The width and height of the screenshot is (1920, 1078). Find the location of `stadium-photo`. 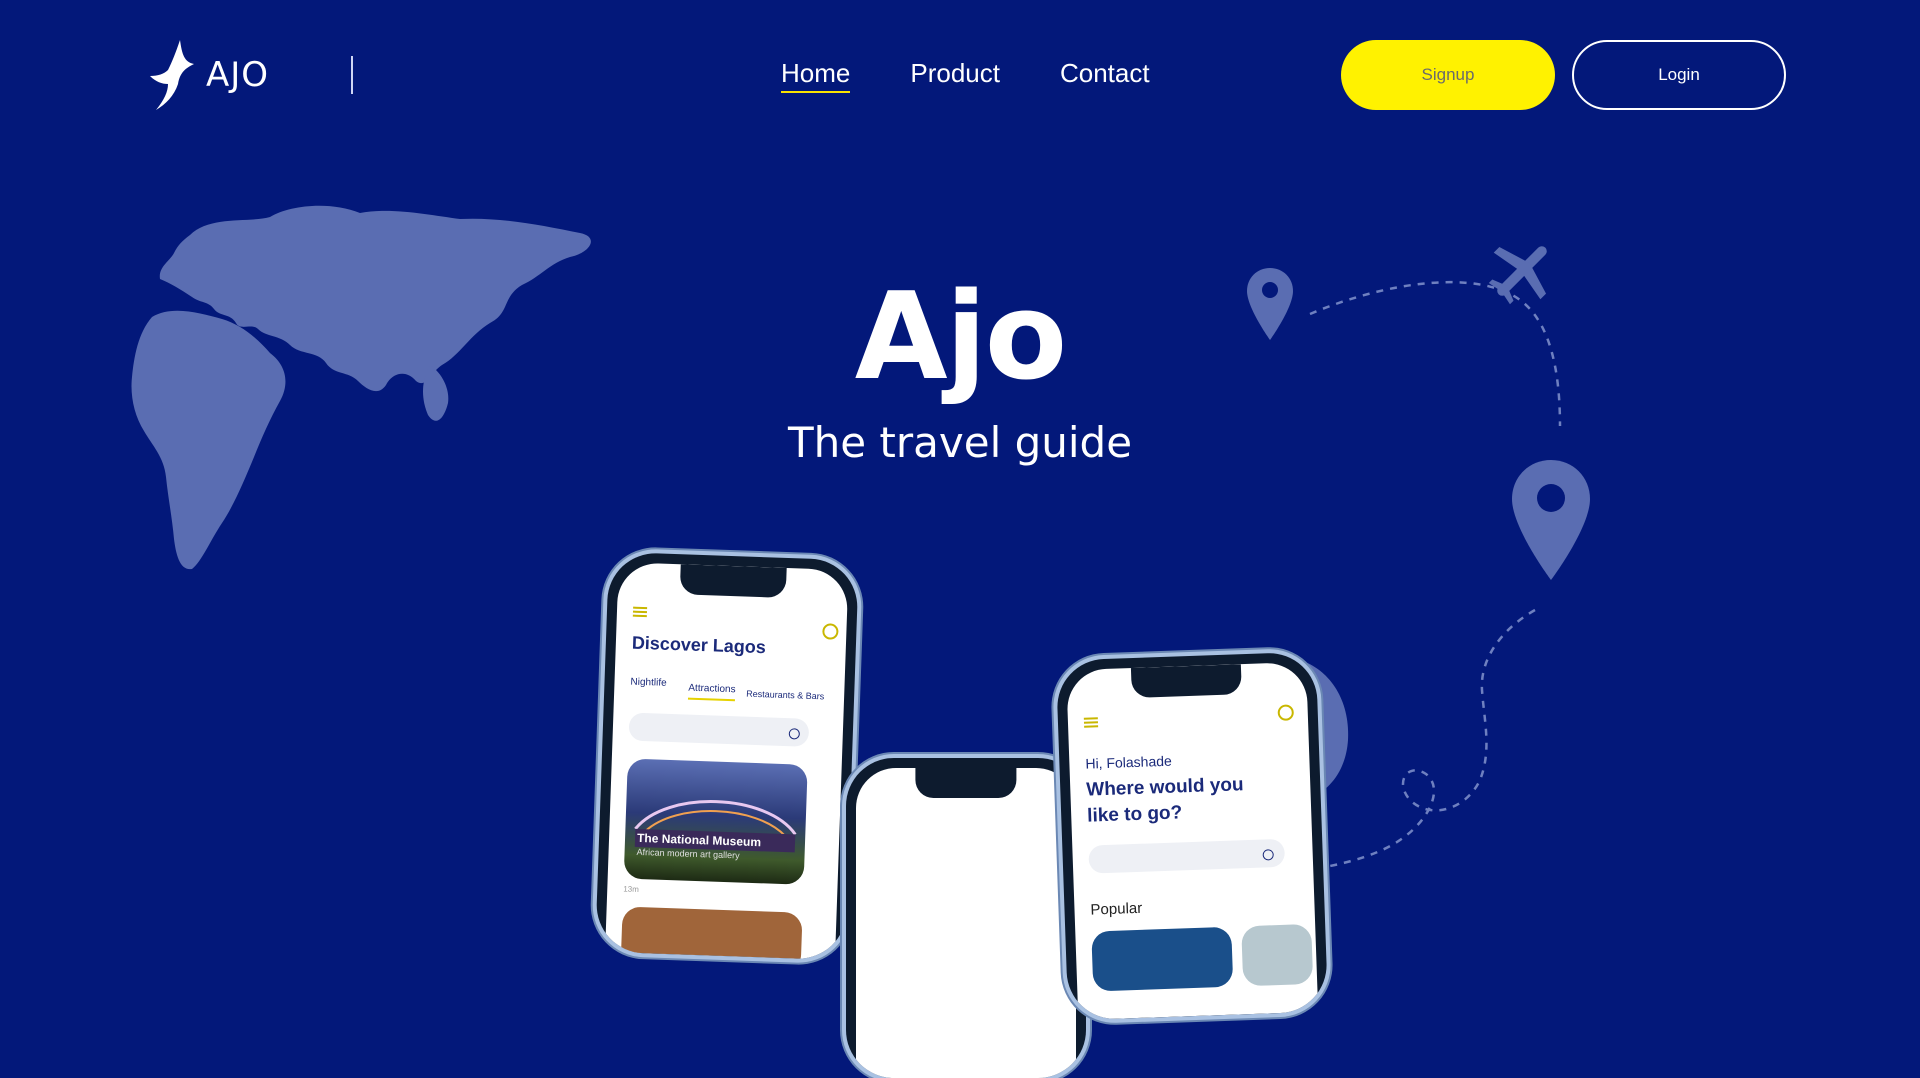

stadium-photo is located at coordinates (715, 826).